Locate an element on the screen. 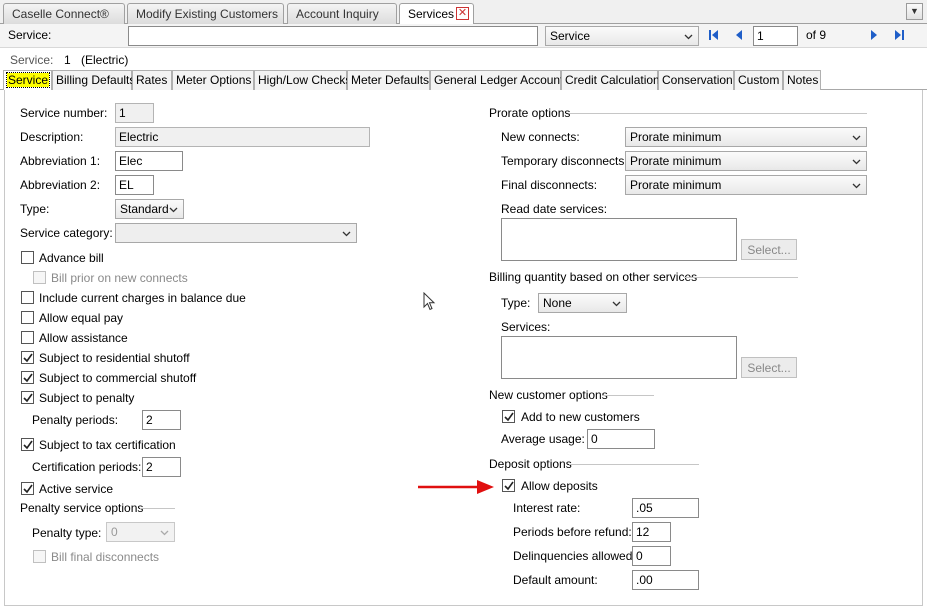 The height and width of the screenshot is (610, 927). new-connects-select: Prorate minimum is located at coordinates (746, 137).